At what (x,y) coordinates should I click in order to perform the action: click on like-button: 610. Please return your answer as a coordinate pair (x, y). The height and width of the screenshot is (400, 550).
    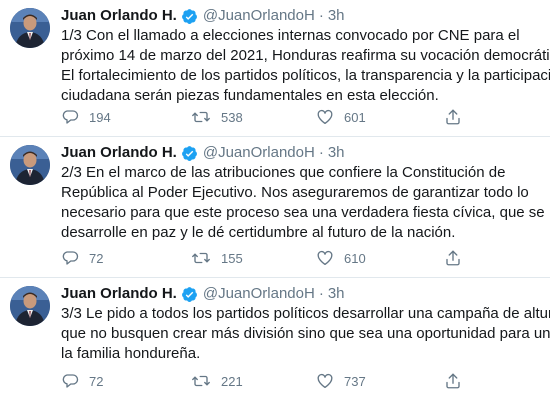
    Looking at the image, I should click on (341, 258).